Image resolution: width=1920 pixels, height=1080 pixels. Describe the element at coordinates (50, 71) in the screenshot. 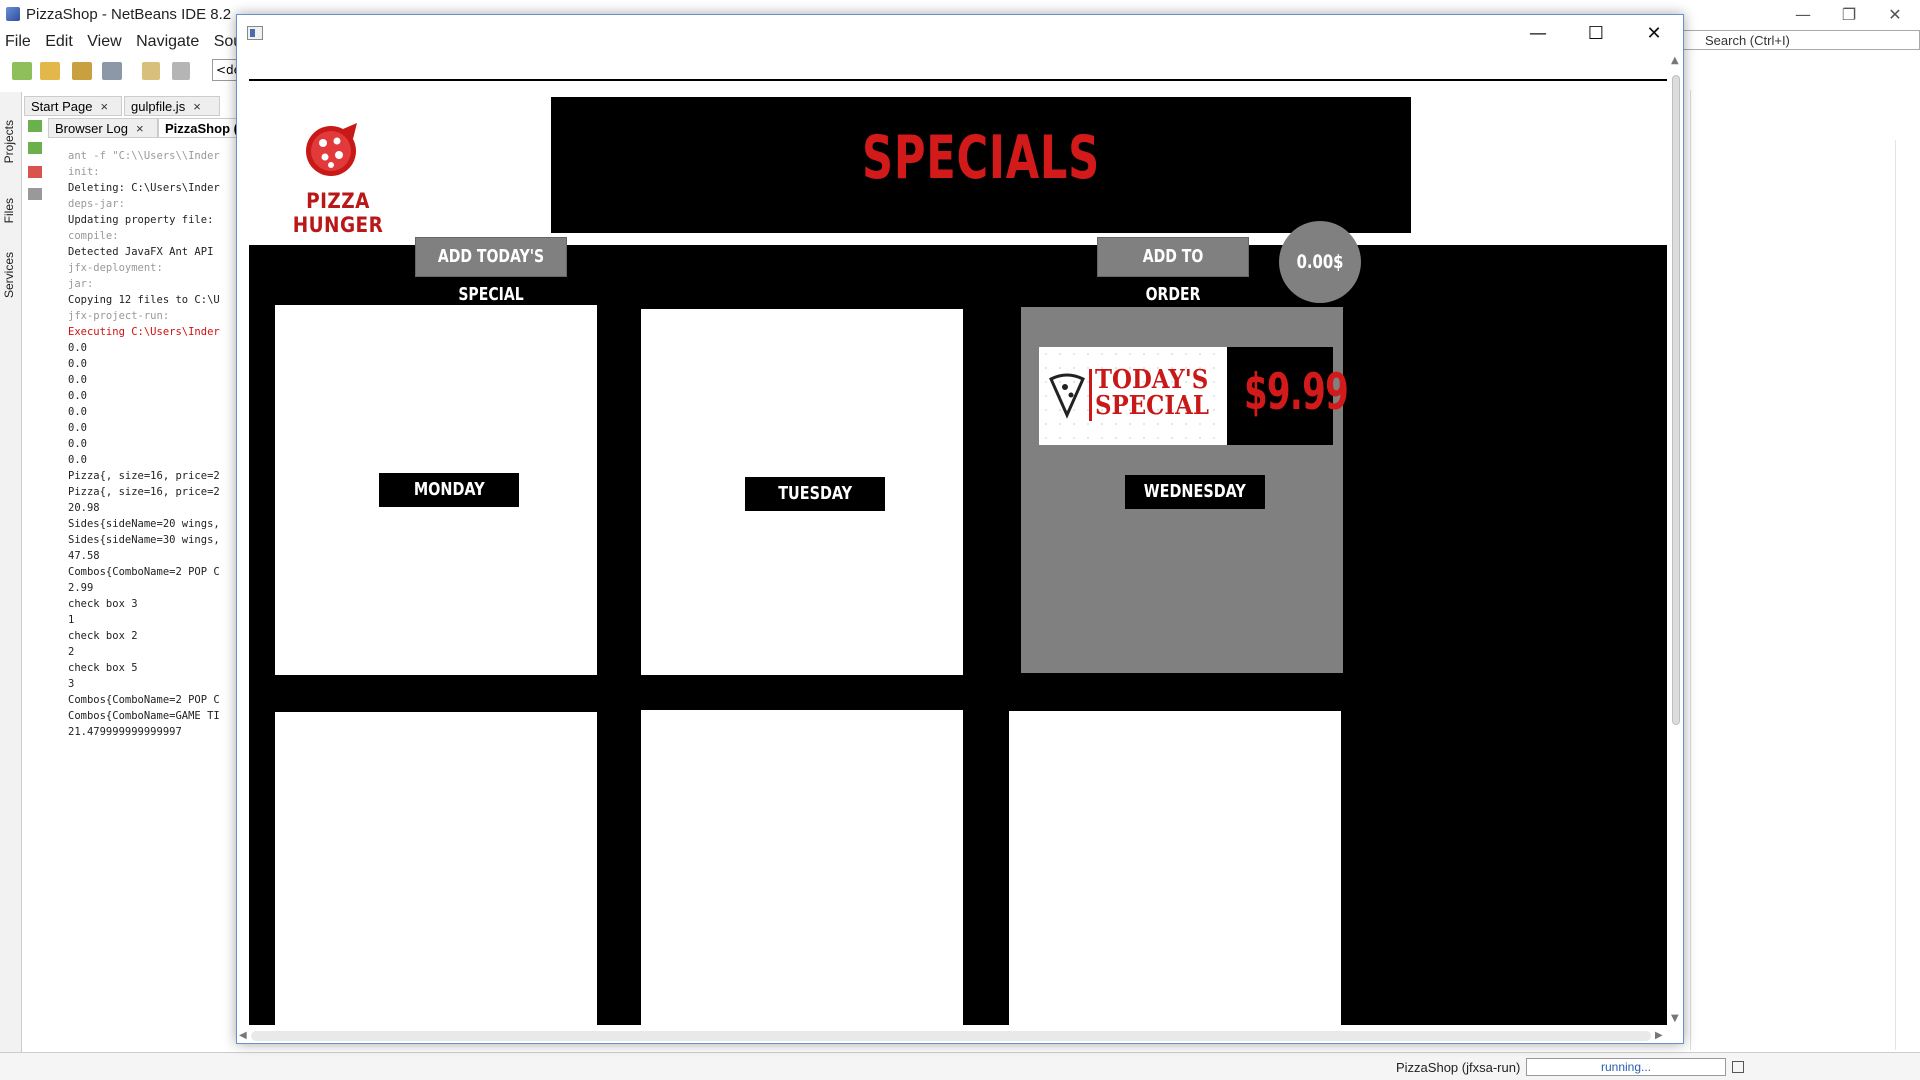

I see `new-project-icon` at that location.